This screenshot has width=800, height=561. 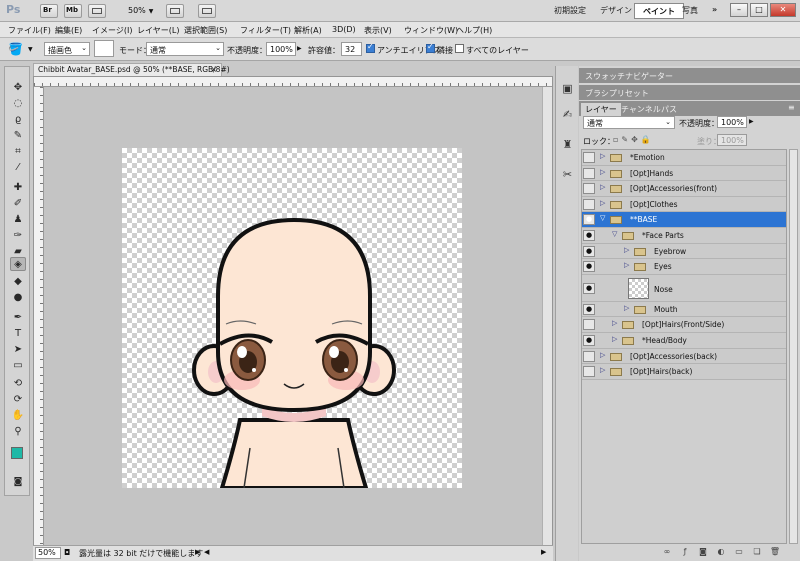 What do you see at coordinates (684, 251) in the screenshot?
I see `layer-row: ● ▷ Eyebrow` at bounding box center [684, 251].